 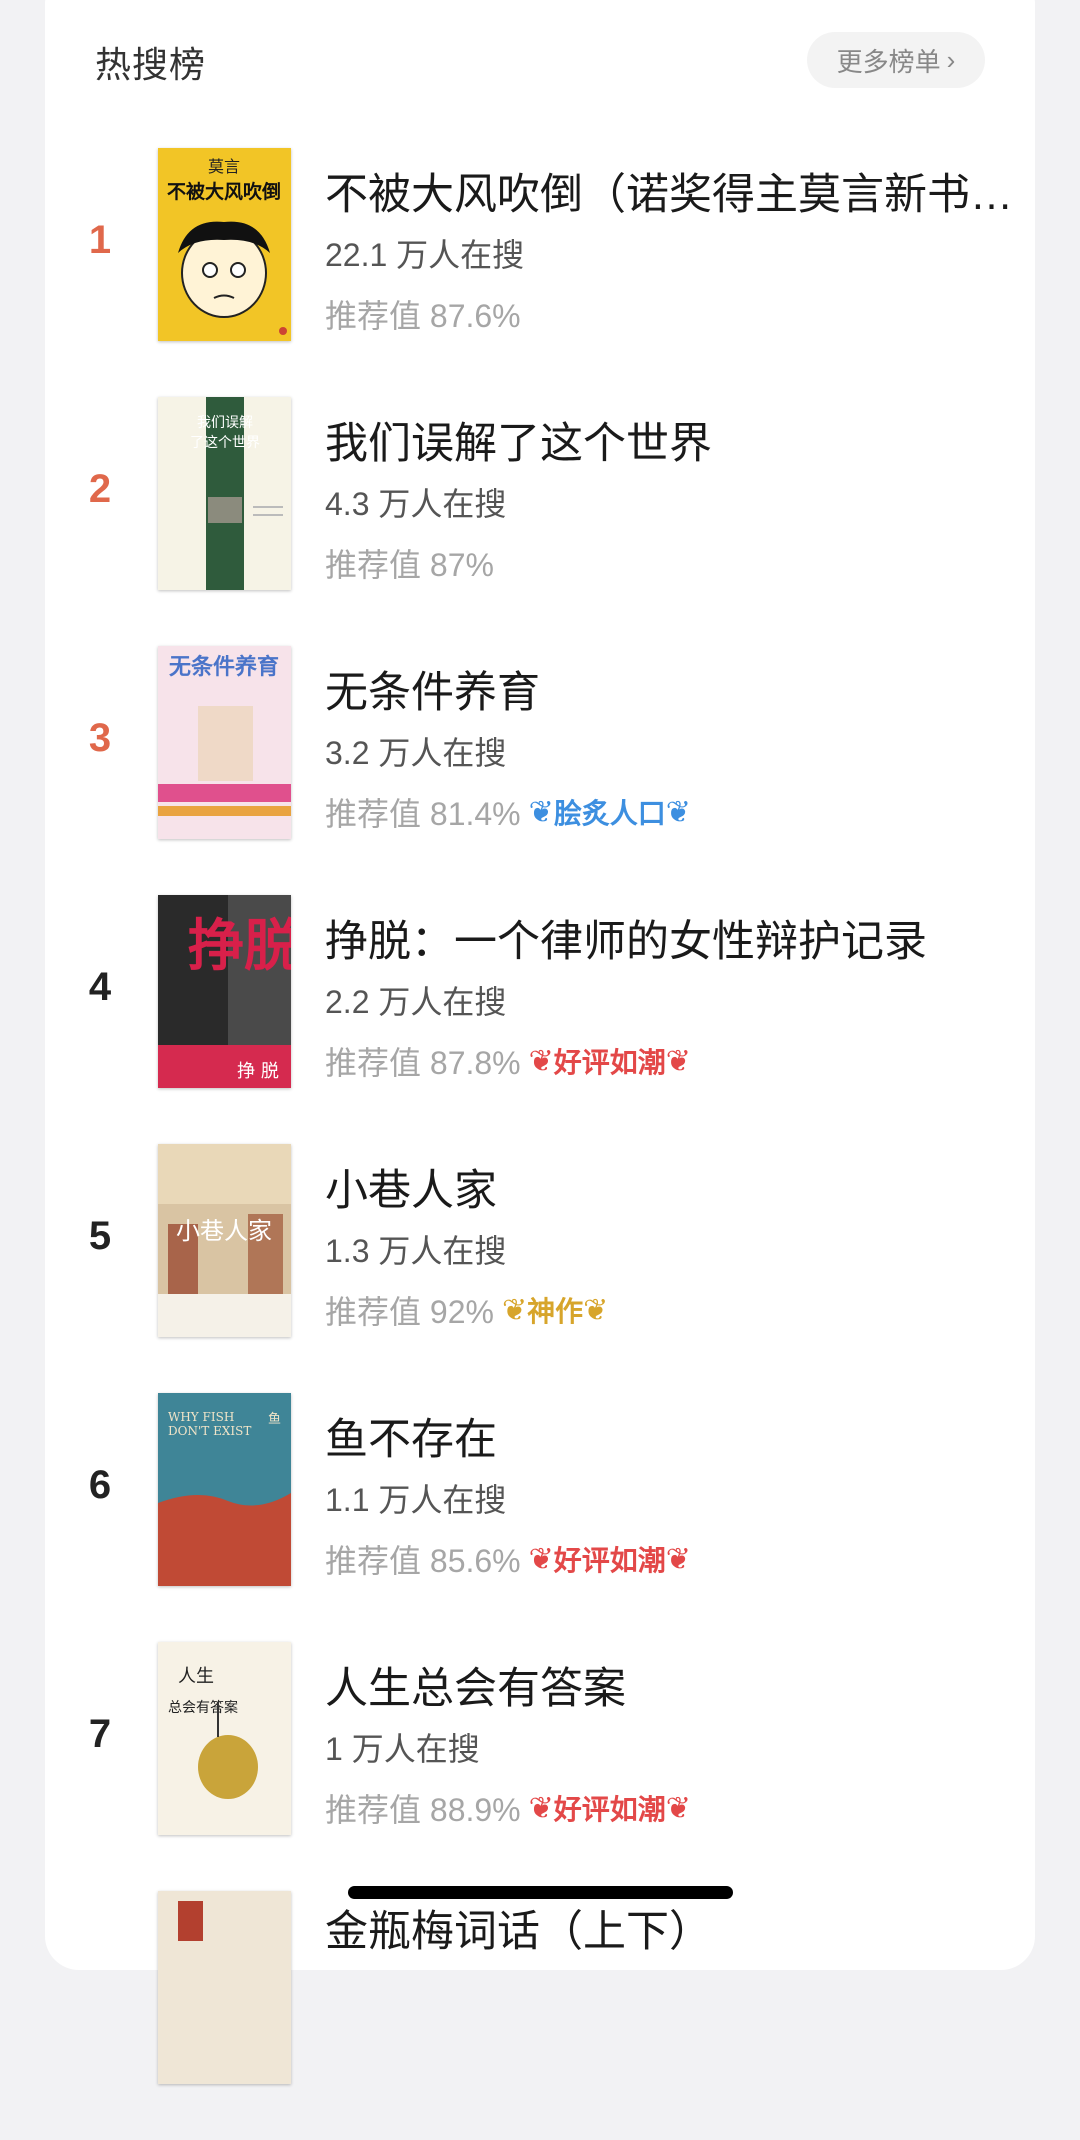 What do you see at coordinates (224, 991) in the screenshot?
I see `book-cover: 挣脱 挣 脱` at bounding box center [224, 991].